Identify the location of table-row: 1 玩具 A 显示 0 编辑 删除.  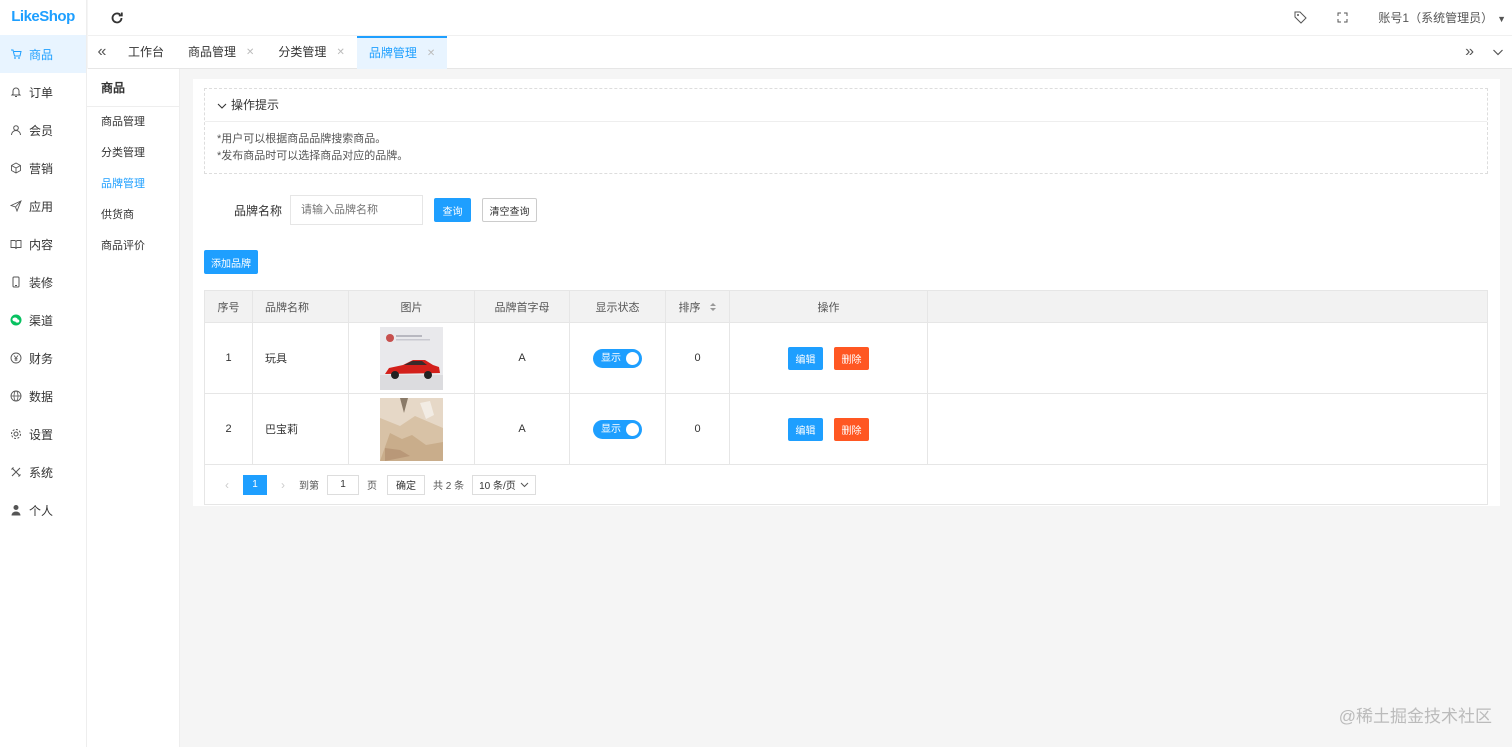
(846, 358).